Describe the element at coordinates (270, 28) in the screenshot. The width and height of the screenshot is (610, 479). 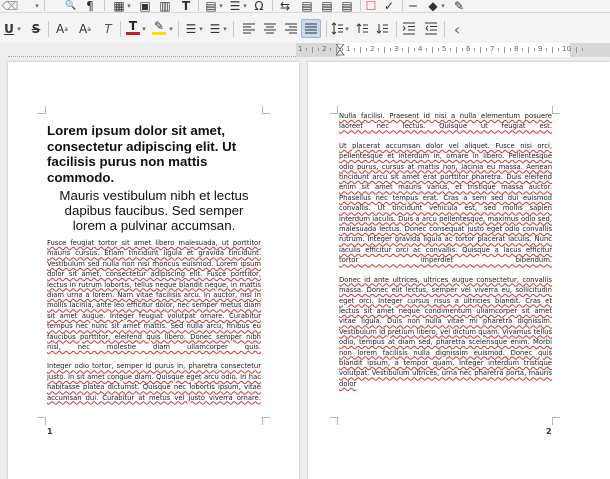
I see `align-center-icon` at that location.